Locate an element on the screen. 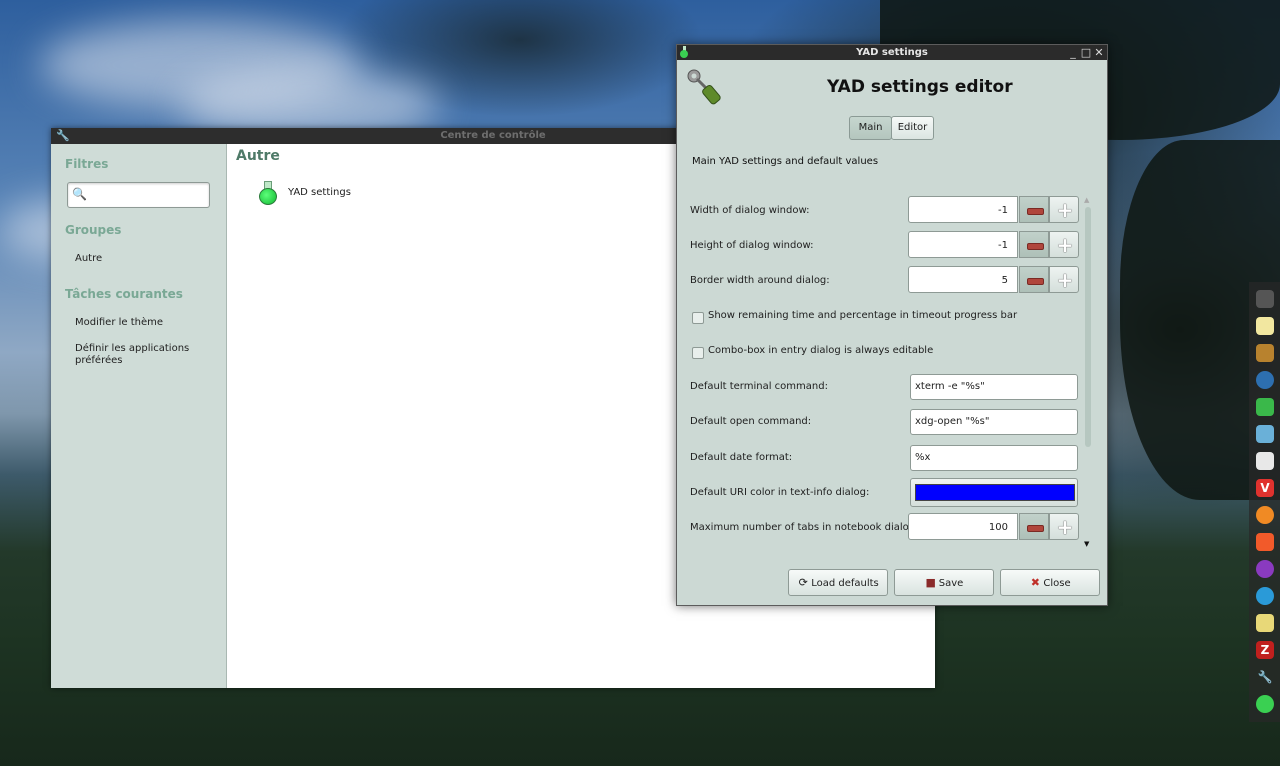 This screenshot has height=766, width=1280. scrollbar: ▲ ▼ is located at coordinates (1088, 373).